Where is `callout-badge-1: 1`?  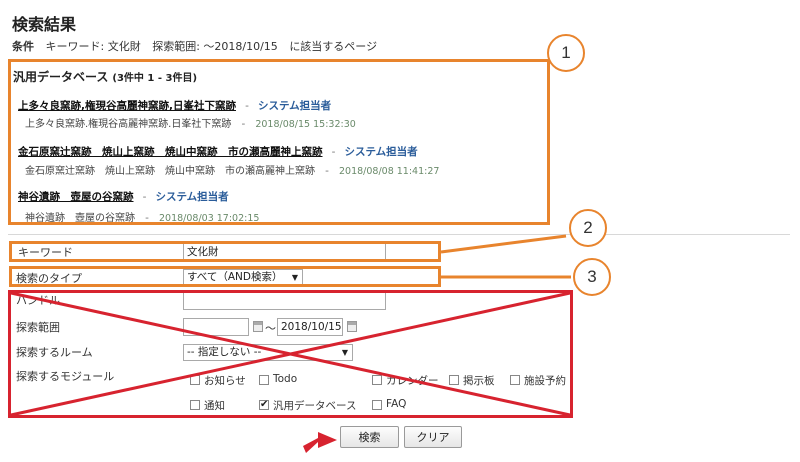
callout-badge-1: 1 is located at coordinates (566, 53).